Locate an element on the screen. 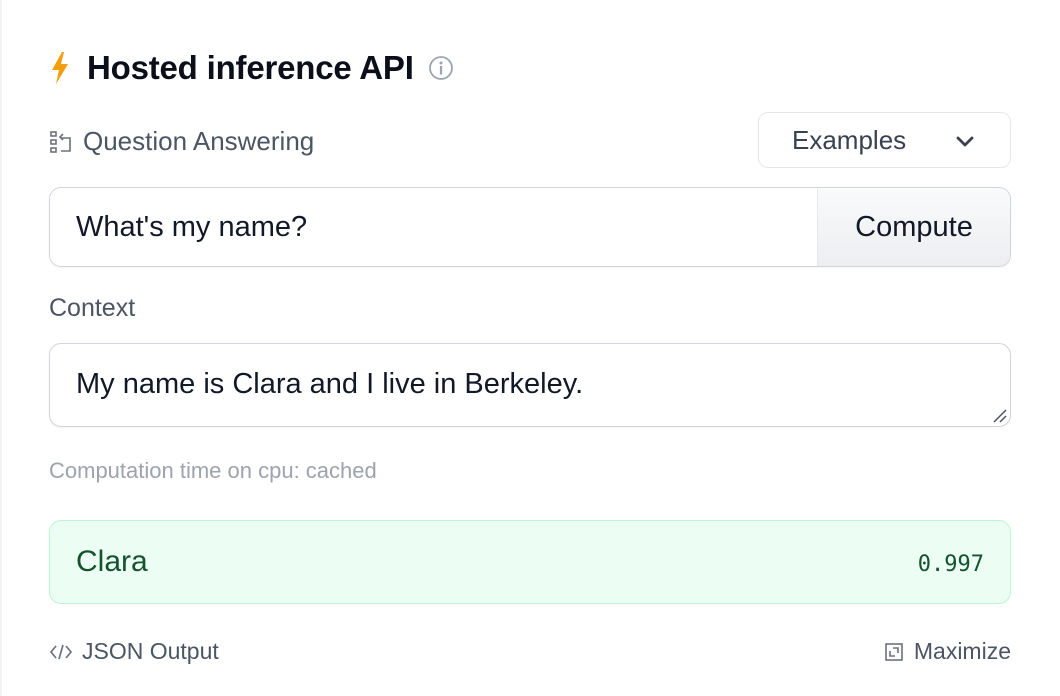  question-input is located at coordinates (433, 227).